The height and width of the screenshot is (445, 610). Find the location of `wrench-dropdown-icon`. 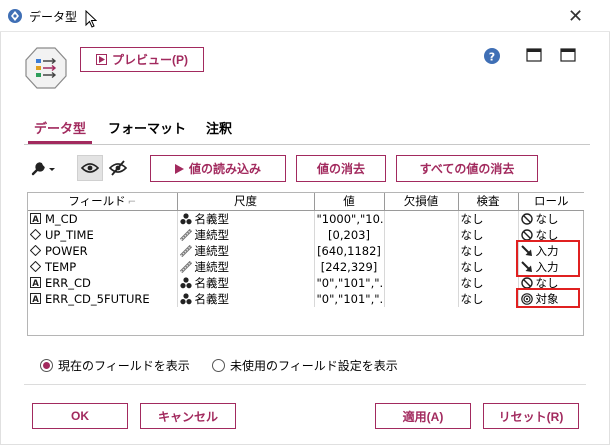

wrench-dropdown-icon is located at coordinates (44, 168).